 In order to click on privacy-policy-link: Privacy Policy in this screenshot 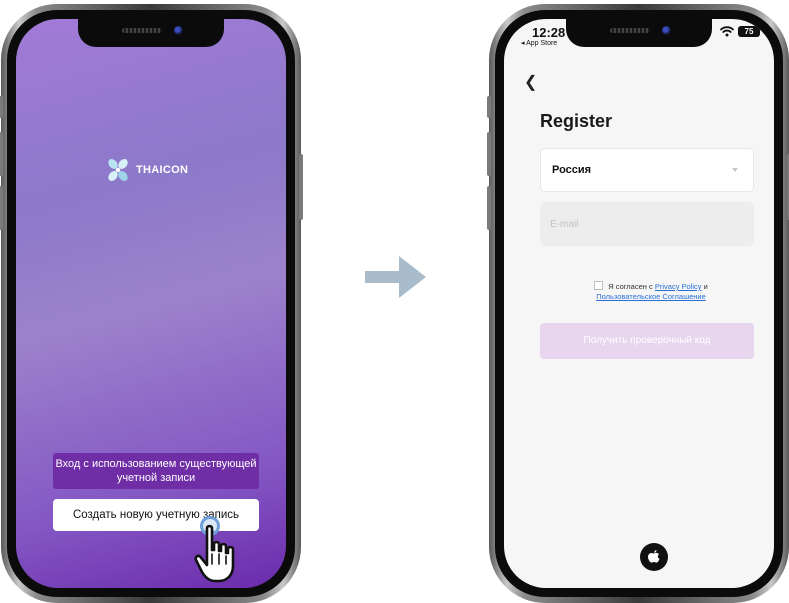, I will do `click(678, 286)`.